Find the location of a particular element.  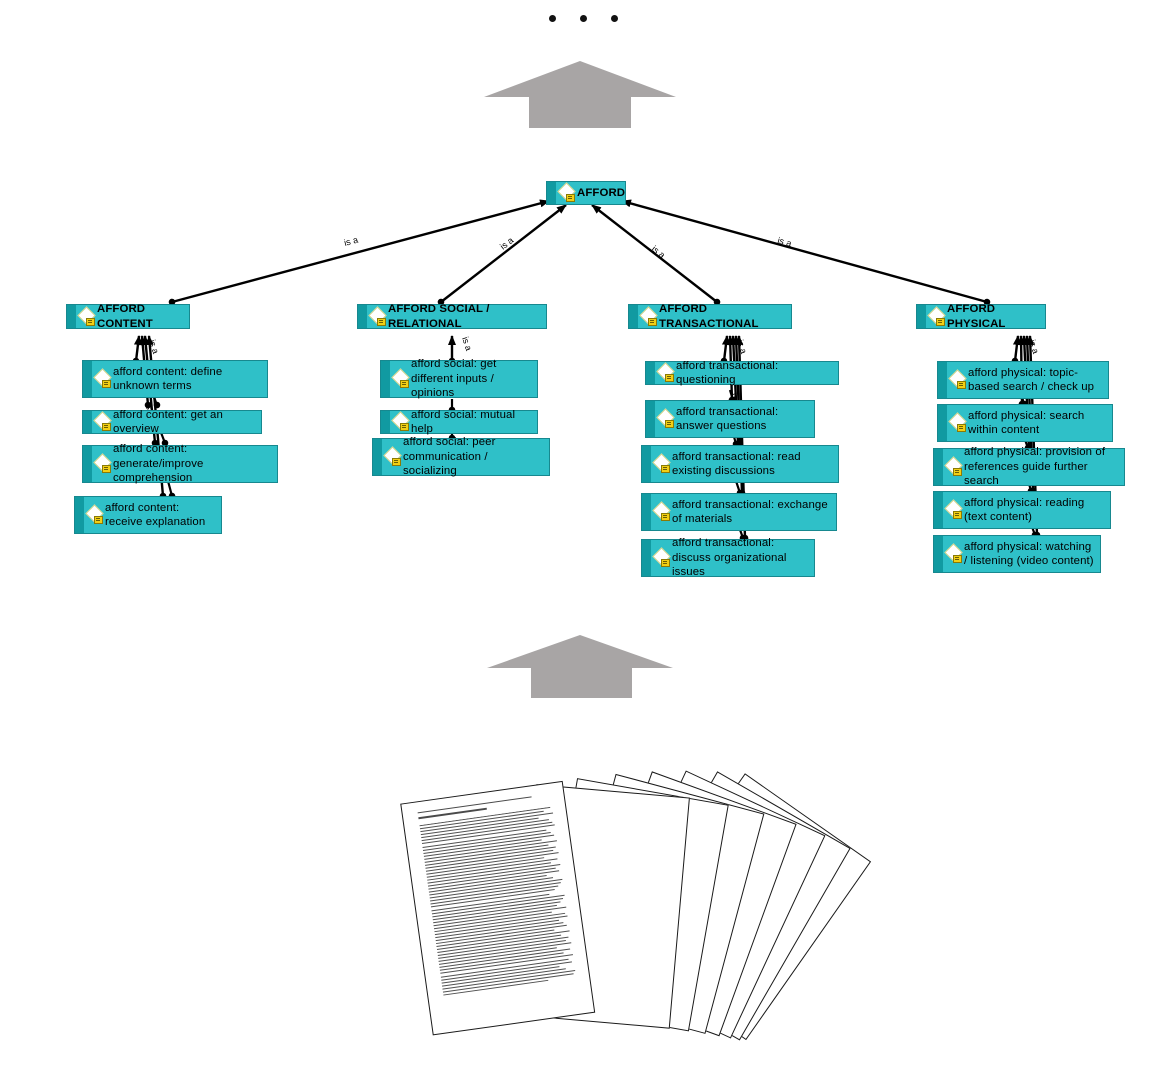

node-afford-root: AFFORD is located at coordinates (586, 193).